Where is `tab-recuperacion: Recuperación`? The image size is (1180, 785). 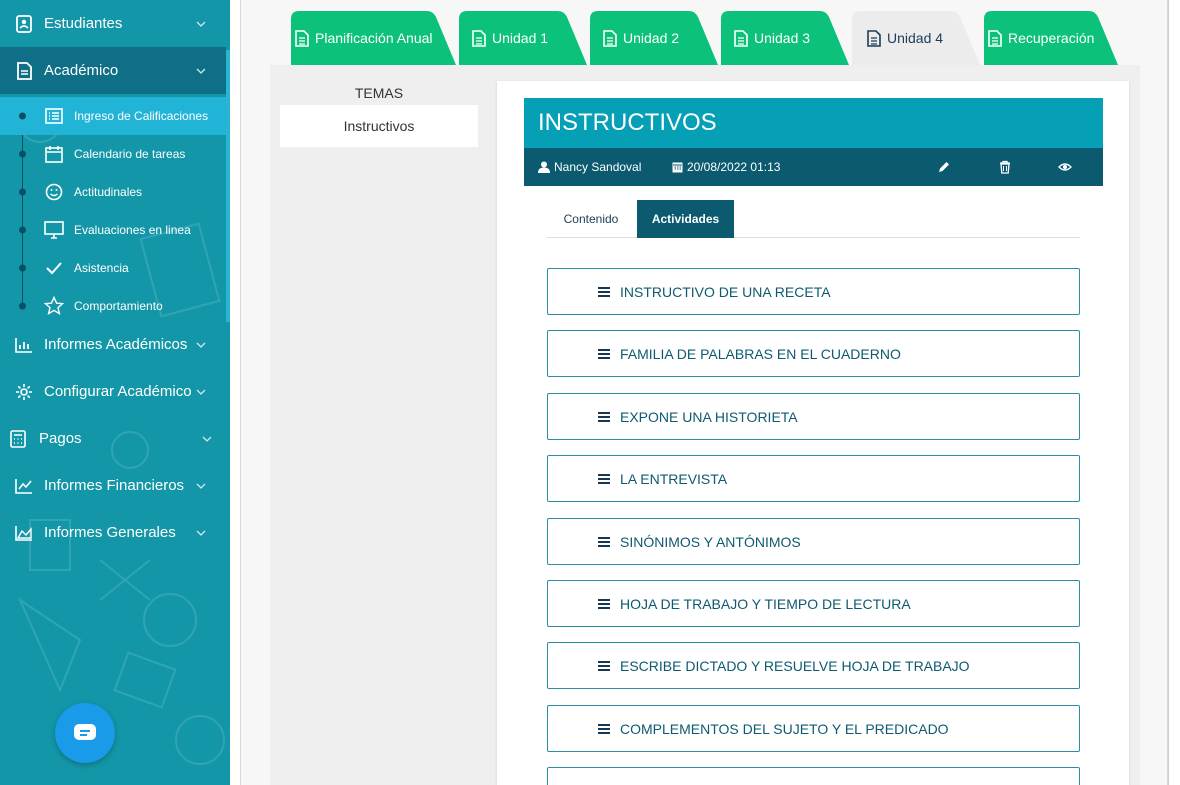 tab-recuperacion: Recuperación is located at coordinates (1051, 38).